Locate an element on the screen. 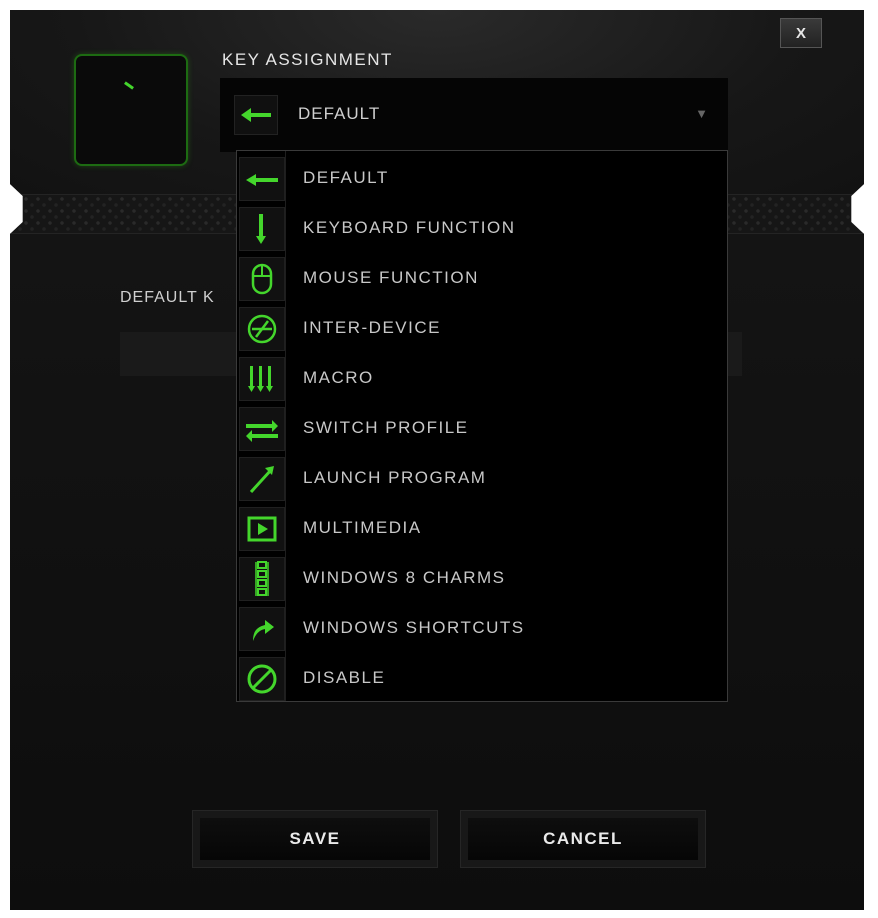 Image resolution: width=878 pixels, height=918 pixels. menu-item-launch-program: LAUNCH PROGRAM is located at coordinates (482, 478).